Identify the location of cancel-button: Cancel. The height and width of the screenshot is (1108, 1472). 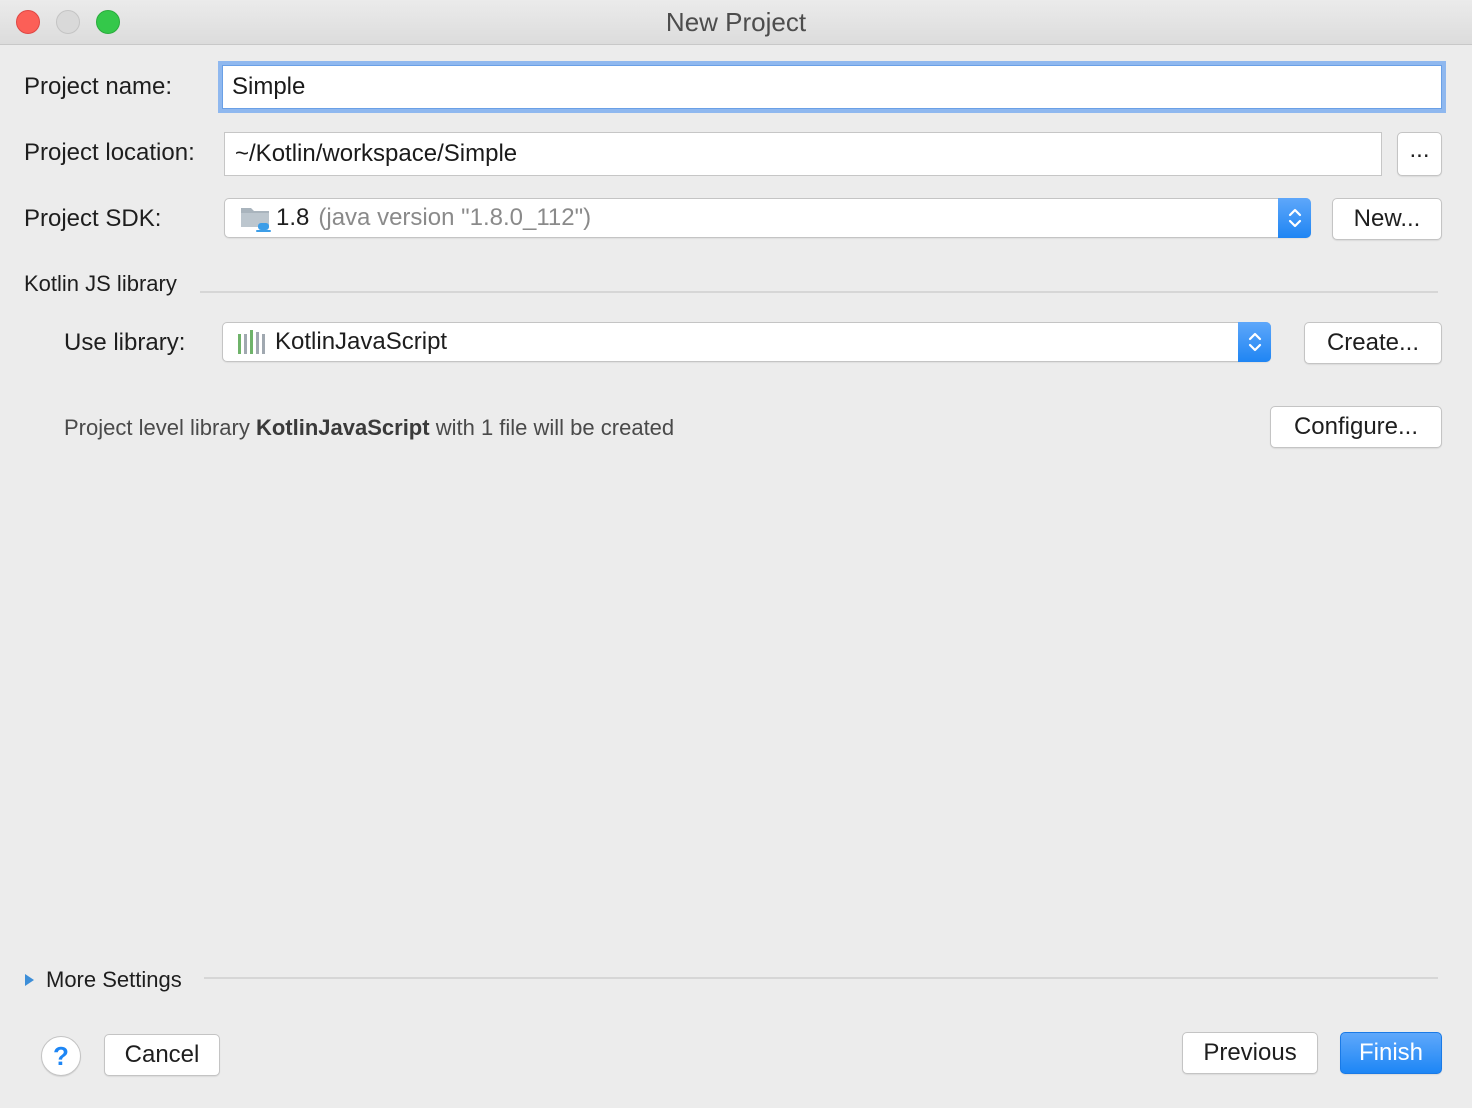
(162, 1055).